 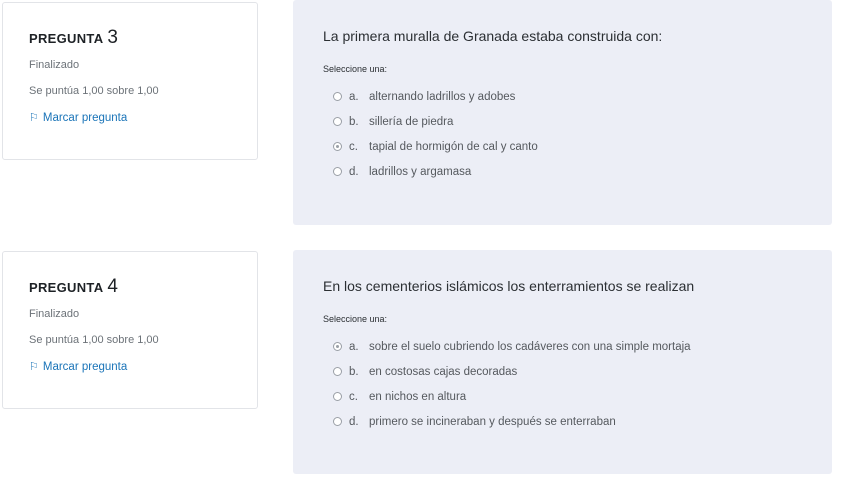 What do you see at coordinates (577, 96) in the screenshot?
I see `answer-option-a: a. alternando ladrillos y adobes` at bounding box center [577, 96].